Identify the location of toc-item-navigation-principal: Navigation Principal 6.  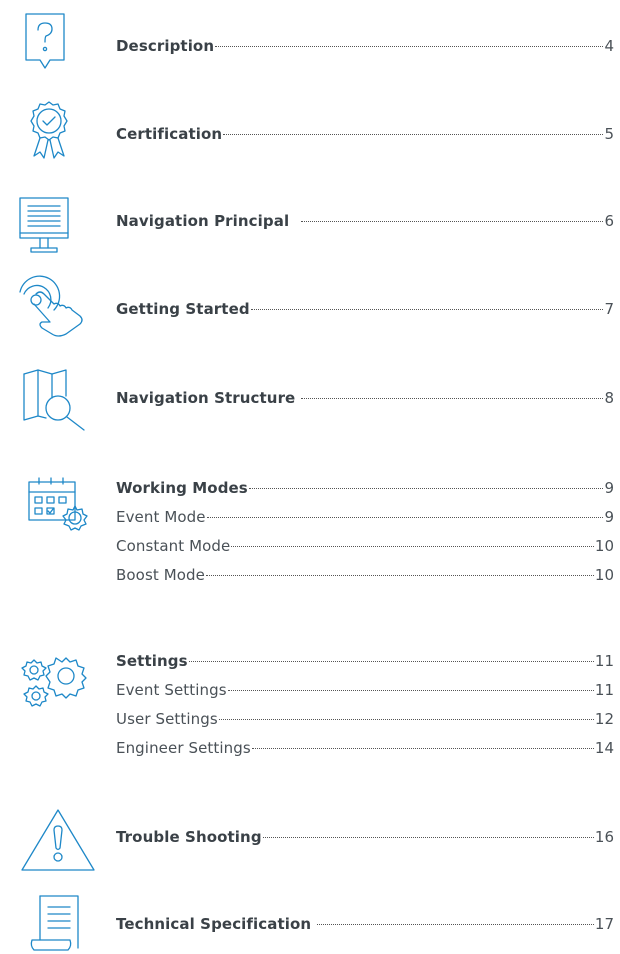
(365, 221).